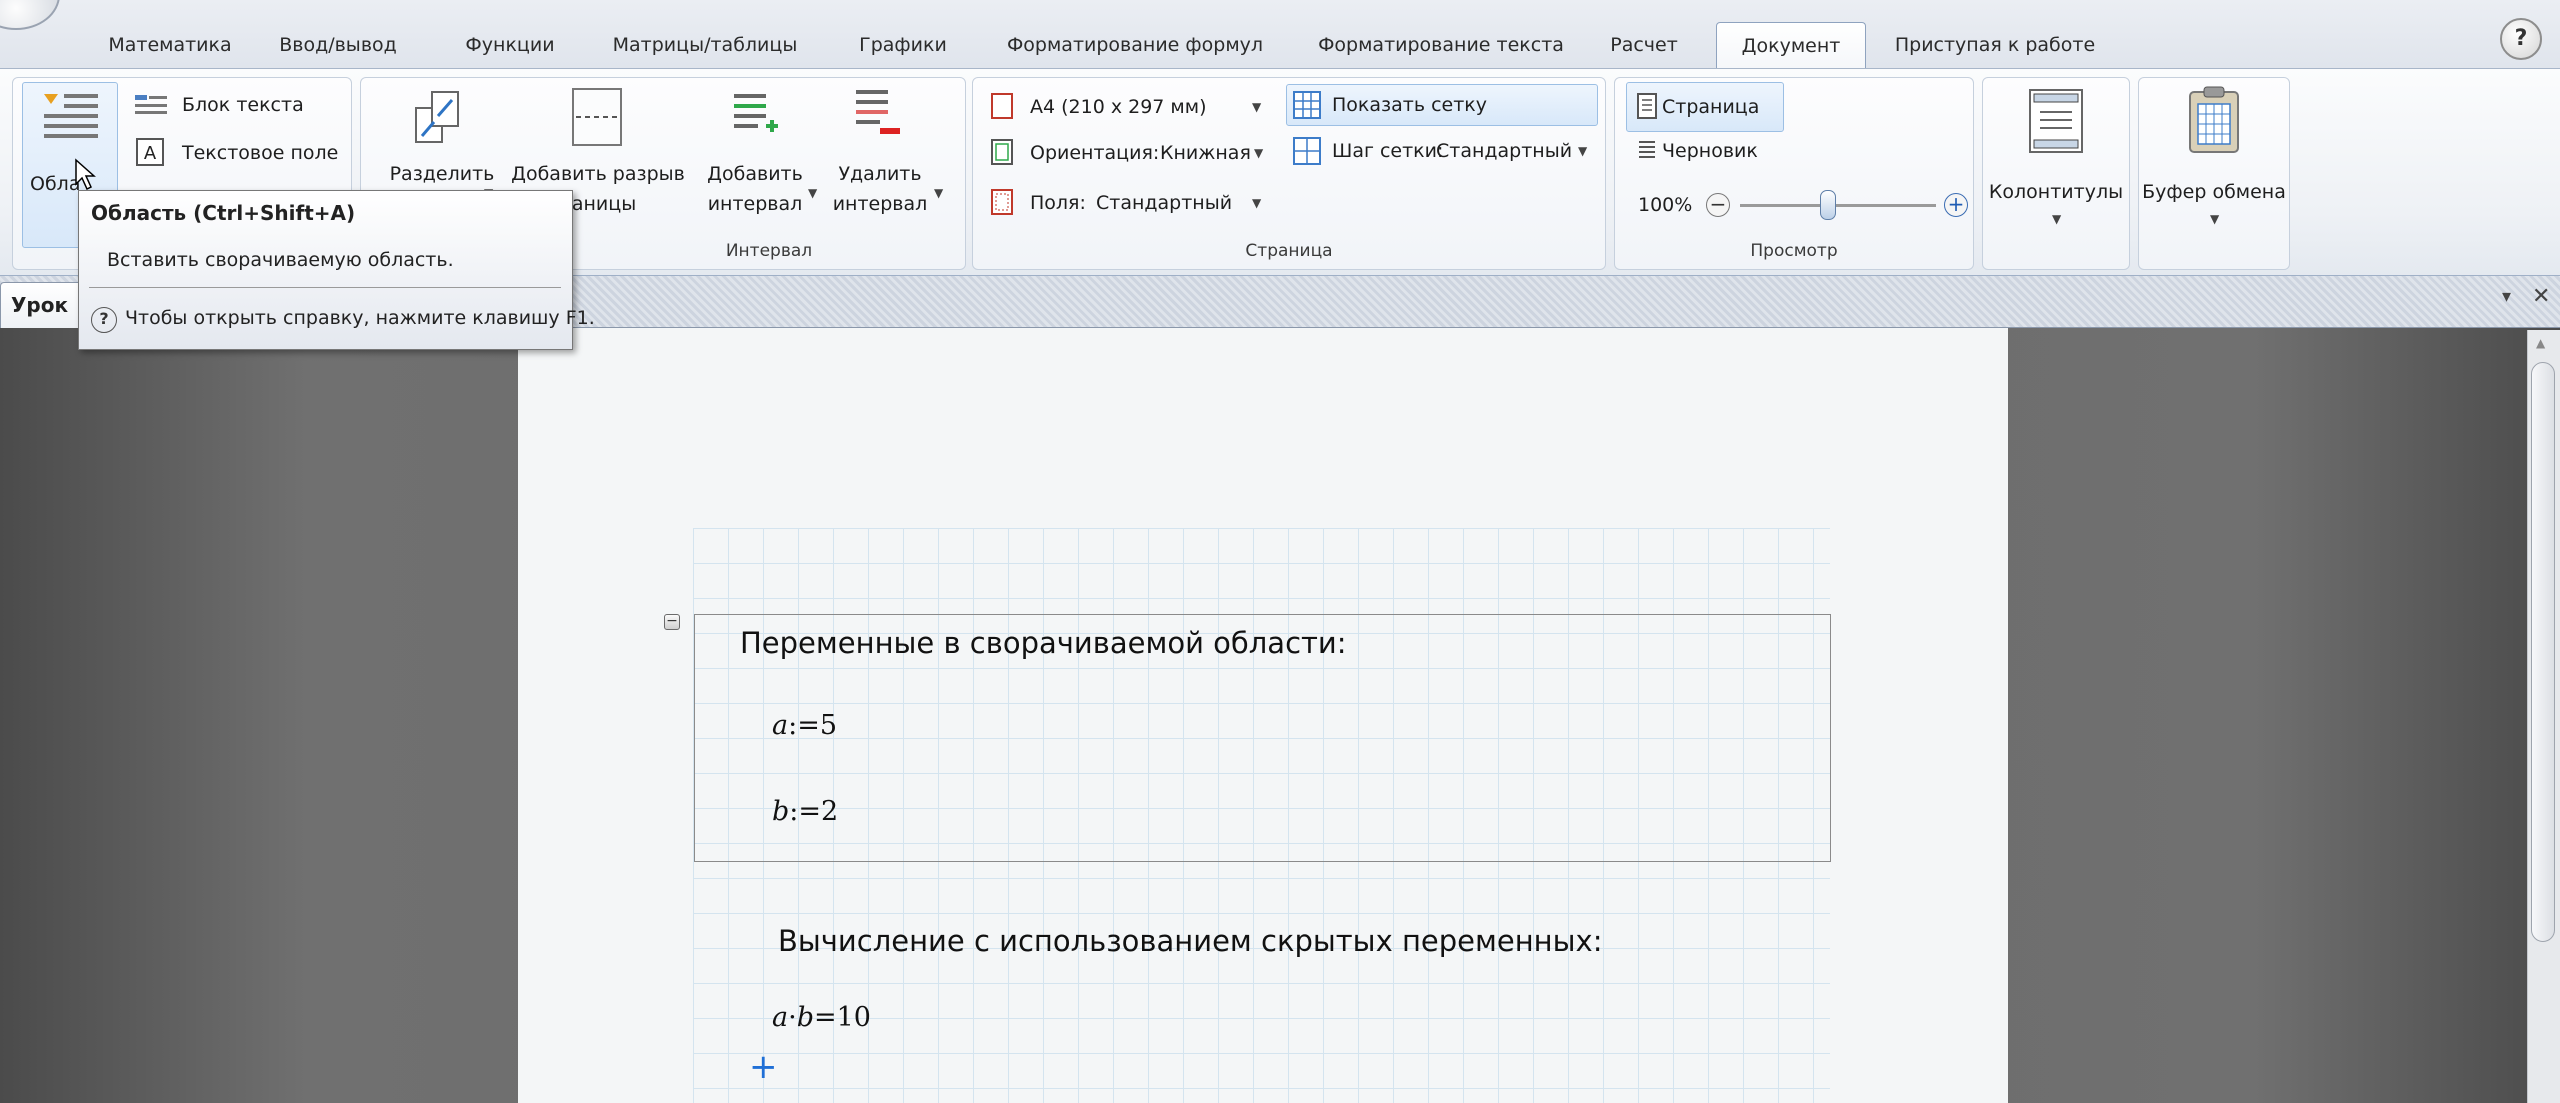 The image size is (2560, 1103). What do you see at coordinates (755, 174) in the screenshot?
I see `add-interval-button: Добавить` at bounding box center [755, 174].